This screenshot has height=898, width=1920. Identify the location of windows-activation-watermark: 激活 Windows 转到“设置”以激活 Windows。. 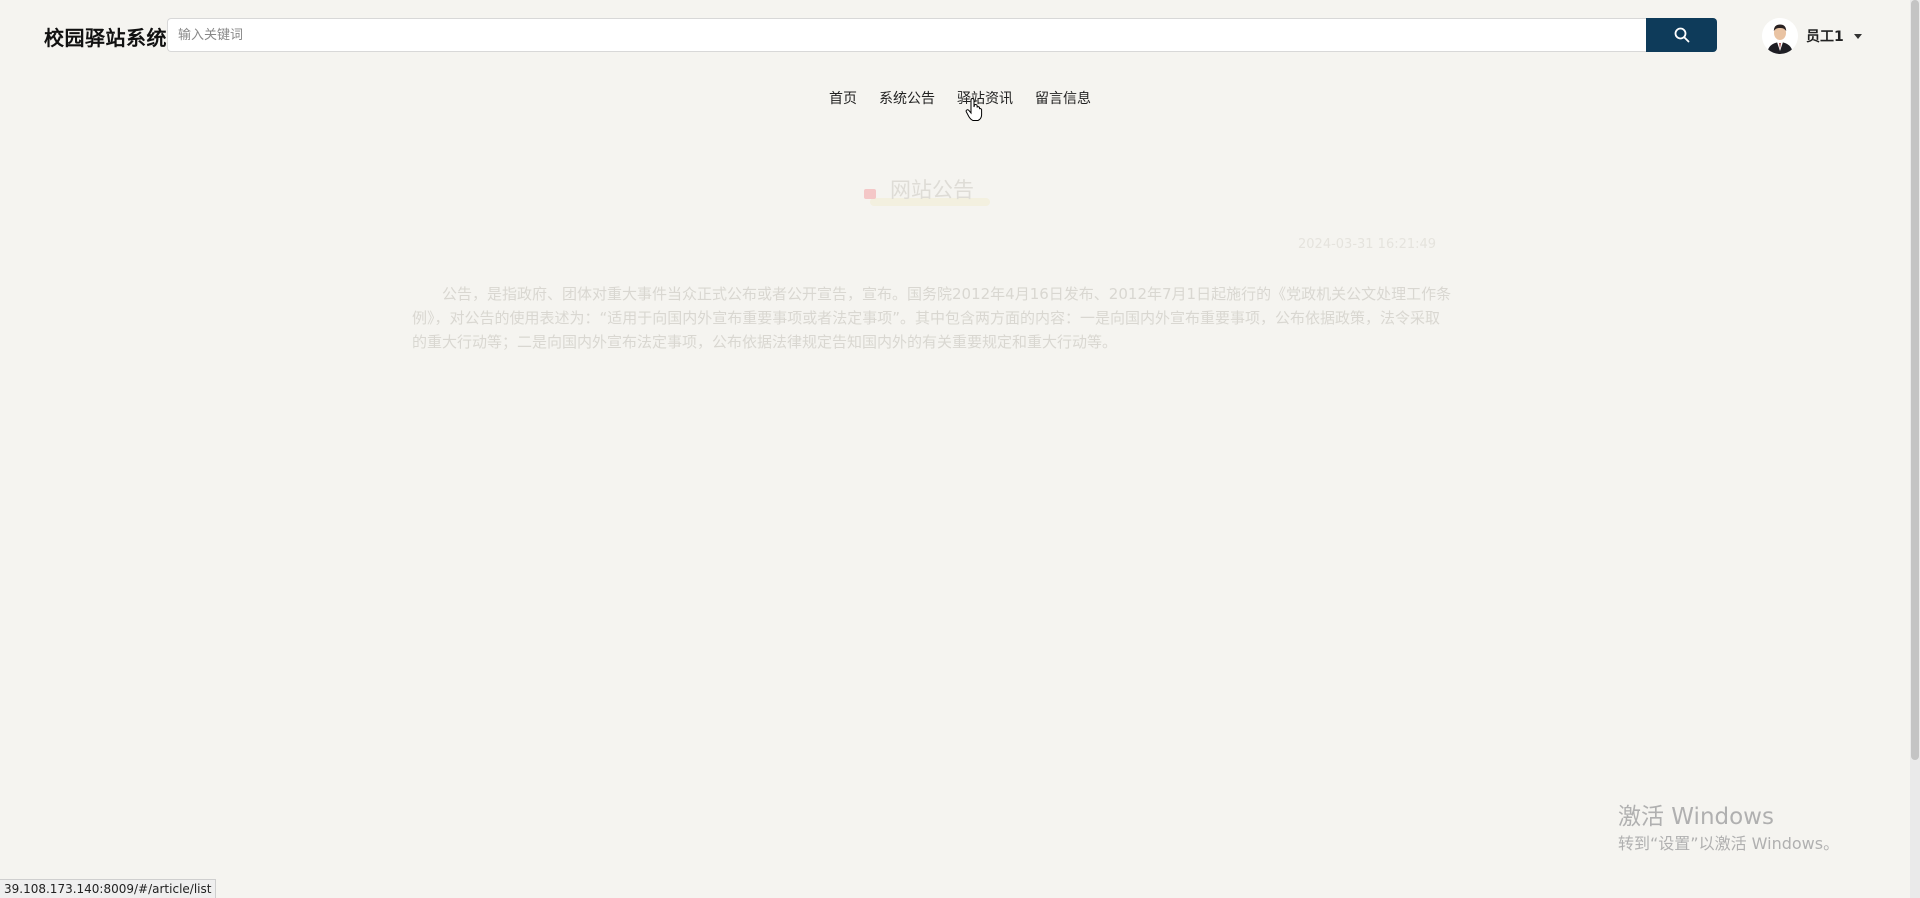
(1728, 828).